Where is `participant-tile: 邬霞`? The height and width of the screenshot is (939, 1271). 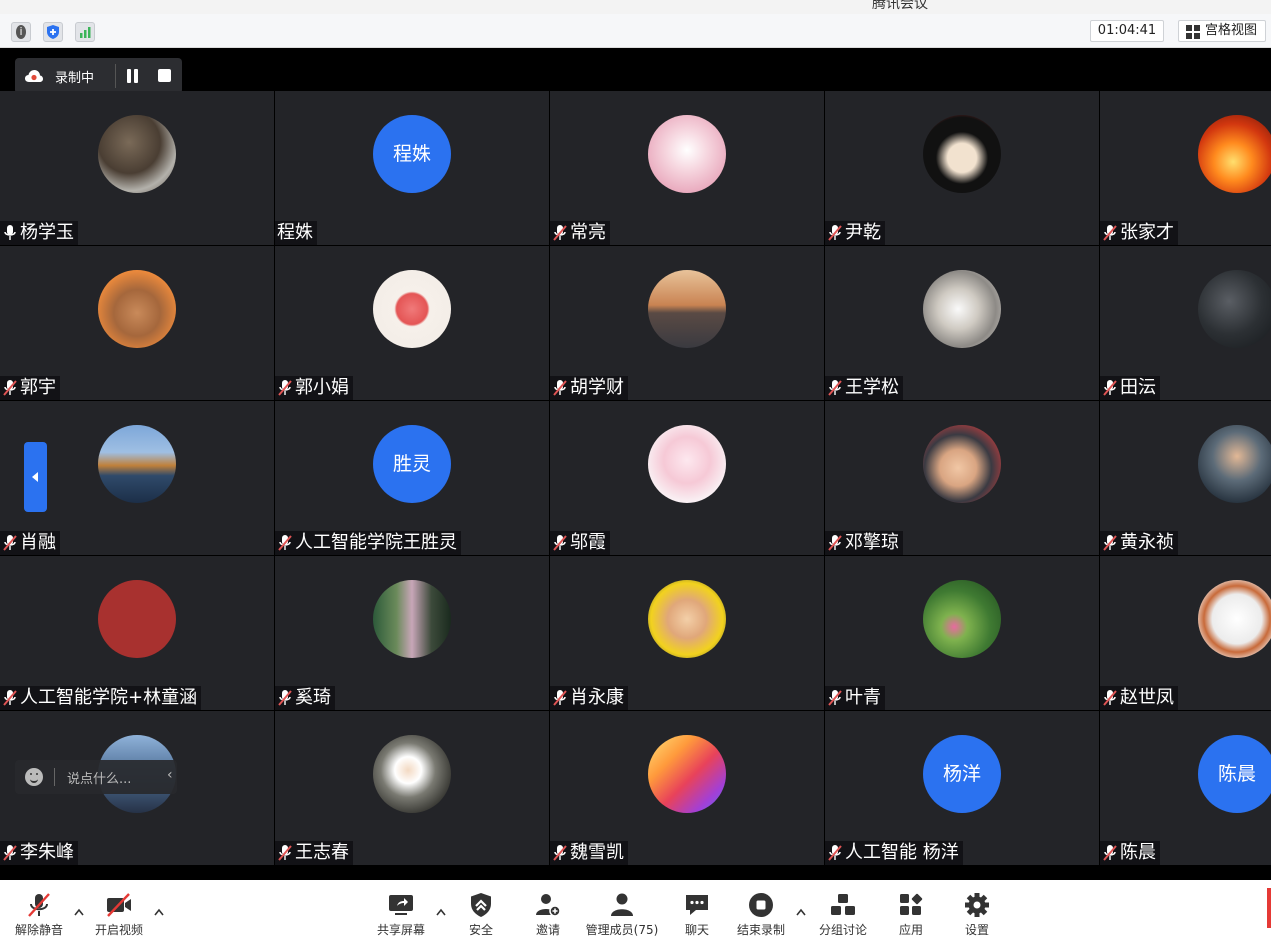 participant-tile: 邬霞 is located at coordinates (687, 478).